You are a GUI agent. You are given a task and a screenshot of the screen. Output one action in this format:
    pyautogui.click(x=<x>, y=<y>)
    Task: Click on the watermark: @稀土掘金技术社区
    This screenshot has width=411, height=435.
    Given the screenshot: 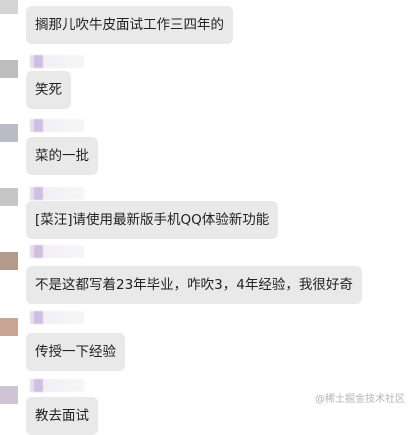 What is the action you would take?
    pyautogui.click(x=360, y=397)
    